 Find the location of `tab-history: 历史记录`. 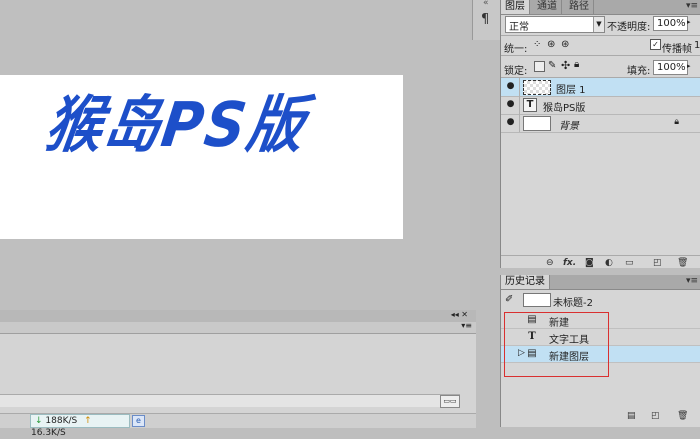

tab-history: 历史记录 is located at coordinates (525, 282).